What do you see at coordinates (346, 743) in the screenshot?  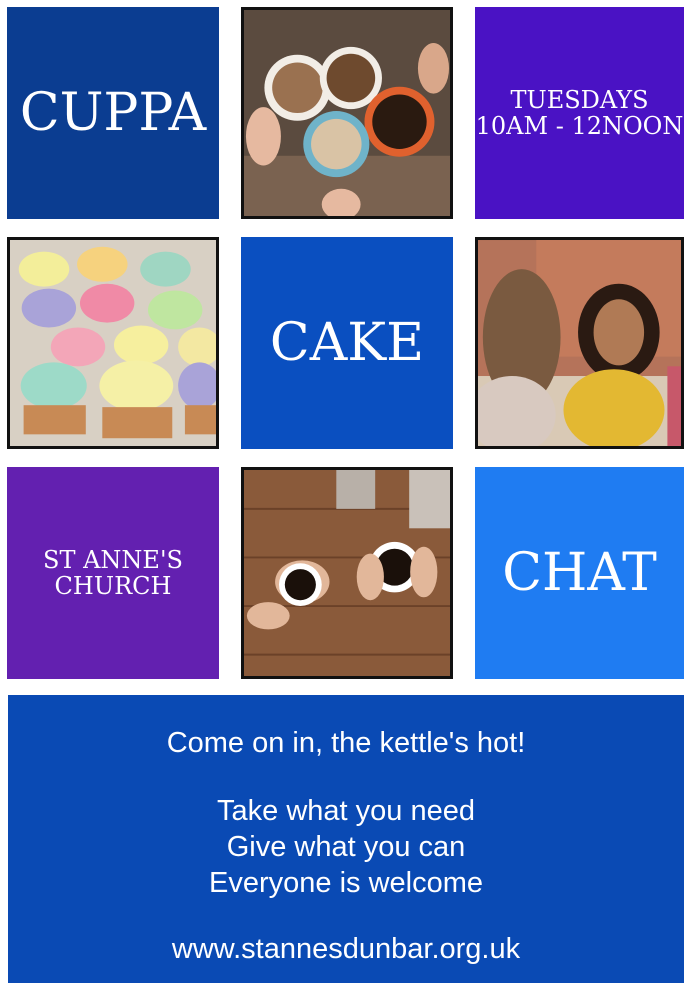 I see `tagline-text: Come on in, the kettle's hot!` at bounding box center [346, 743].